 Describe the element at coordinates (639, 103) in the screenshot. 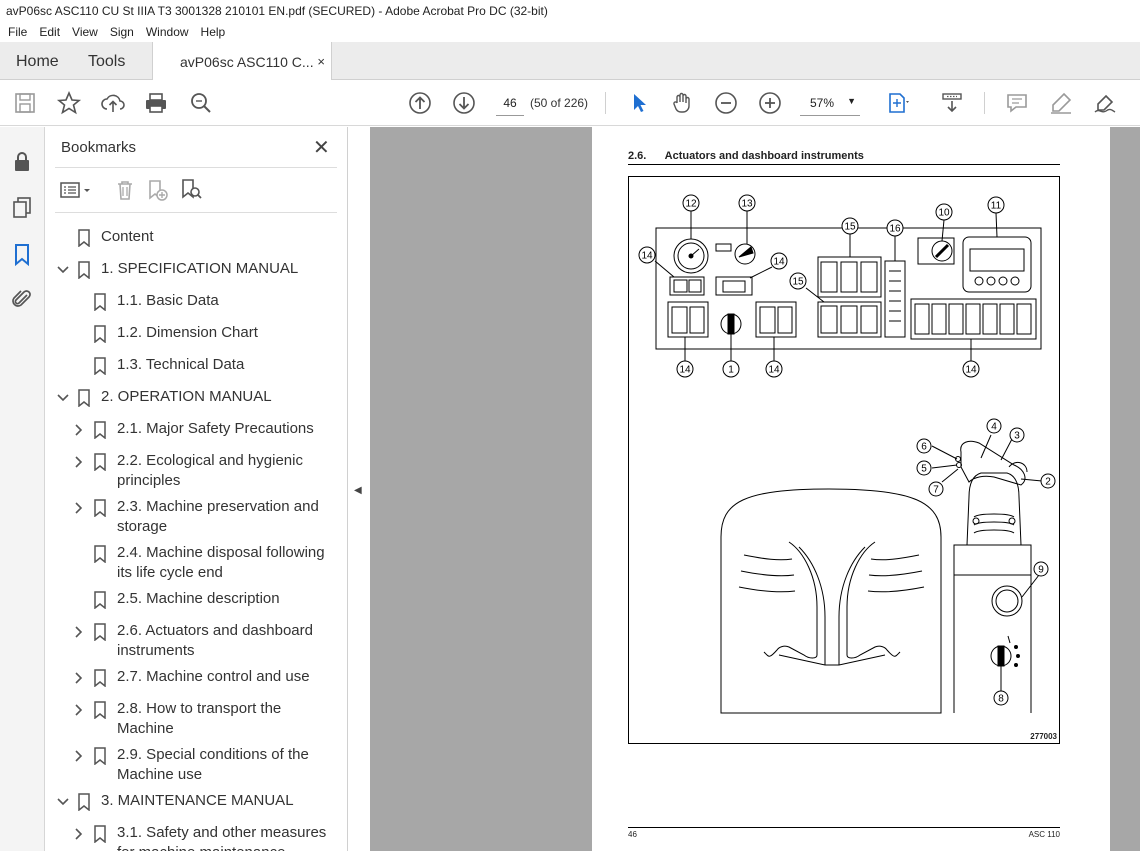

I see `pointer-icon` at that location.